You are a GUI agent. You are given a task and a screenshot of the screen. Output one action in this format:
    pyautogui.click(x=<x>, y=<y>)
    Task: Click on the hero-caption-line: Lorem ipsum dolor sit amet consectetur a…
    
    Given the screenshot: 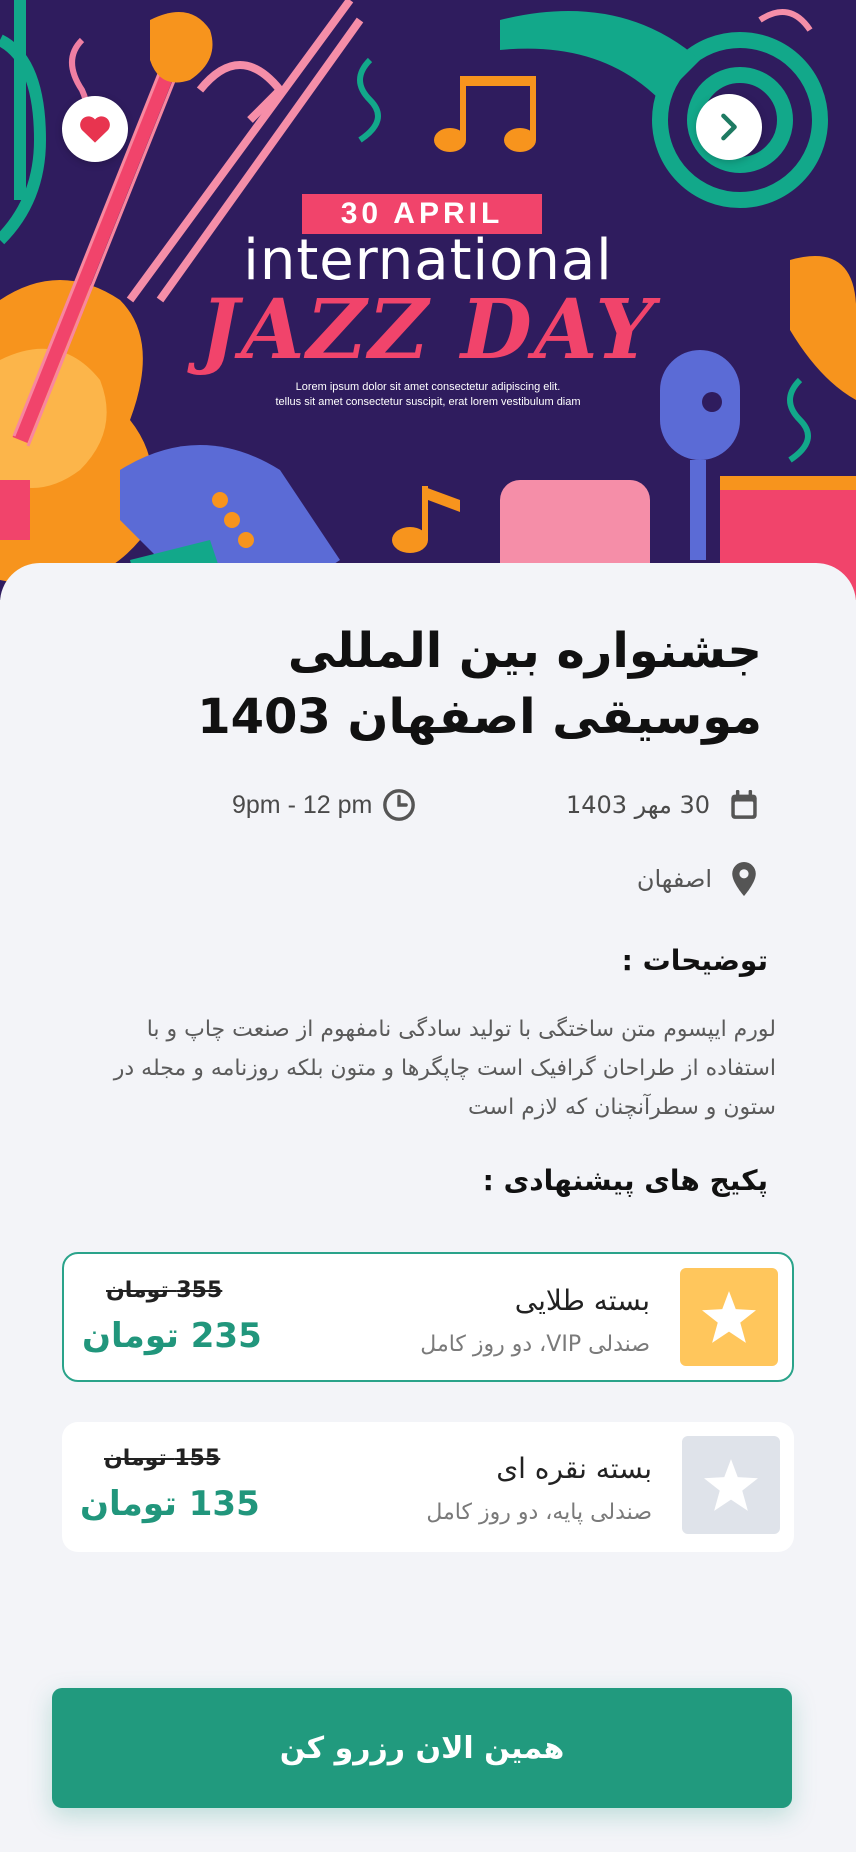 What is the action you would take?
    pyautogui.click(x=428, y=387)
    